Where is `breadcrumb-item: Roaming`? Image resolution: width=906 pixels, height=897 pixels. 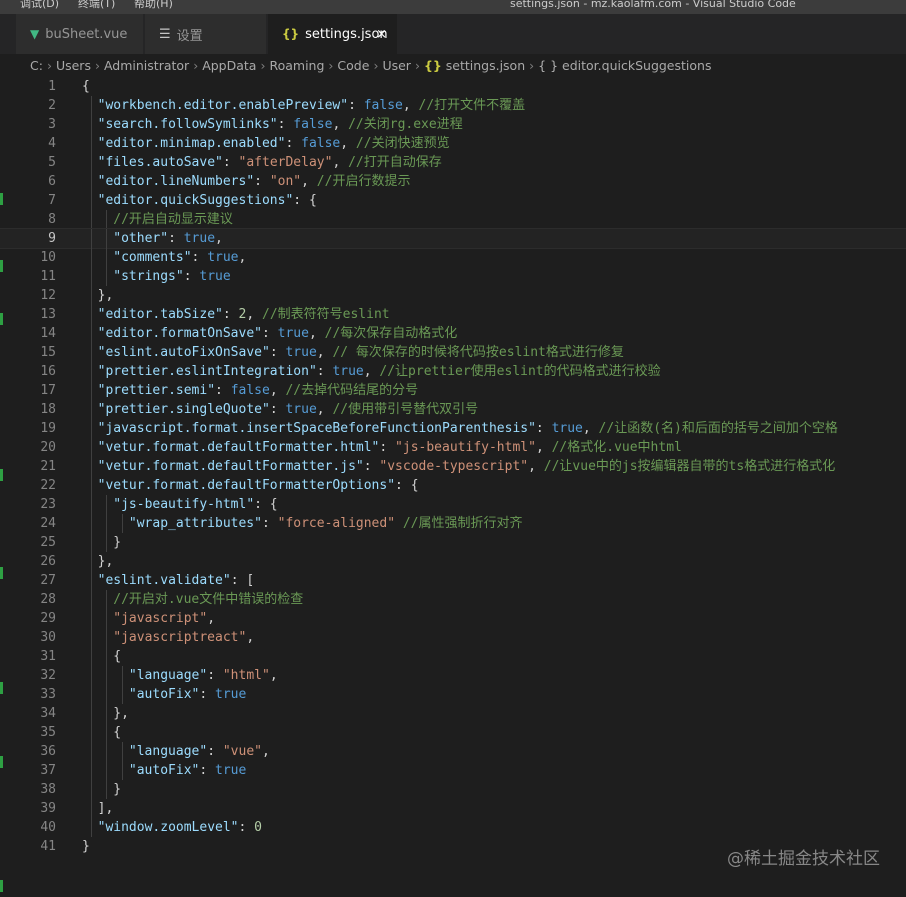 breadcrumb-item: Roaming is located at coordinates (296, 65).